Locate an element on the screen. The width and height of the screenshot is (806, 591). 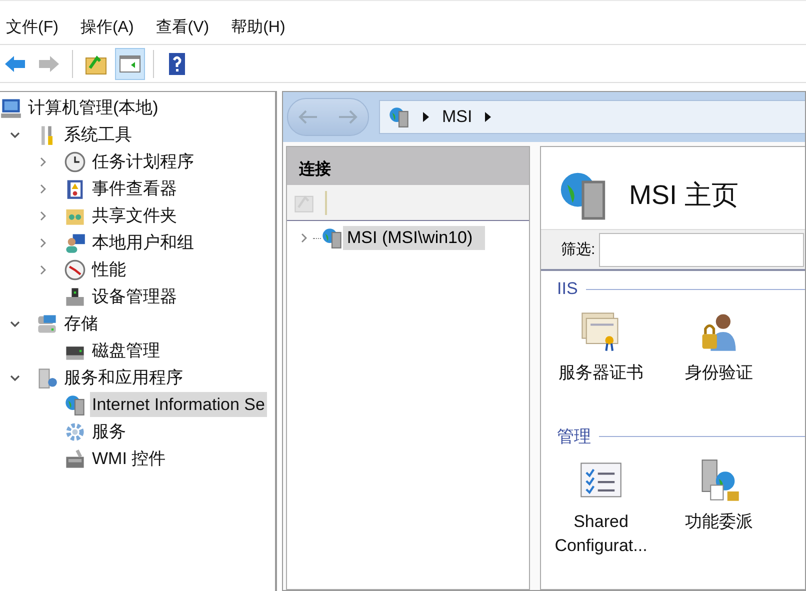
tree-item: 服务和应用程序 is located at coordinates (123, 377).